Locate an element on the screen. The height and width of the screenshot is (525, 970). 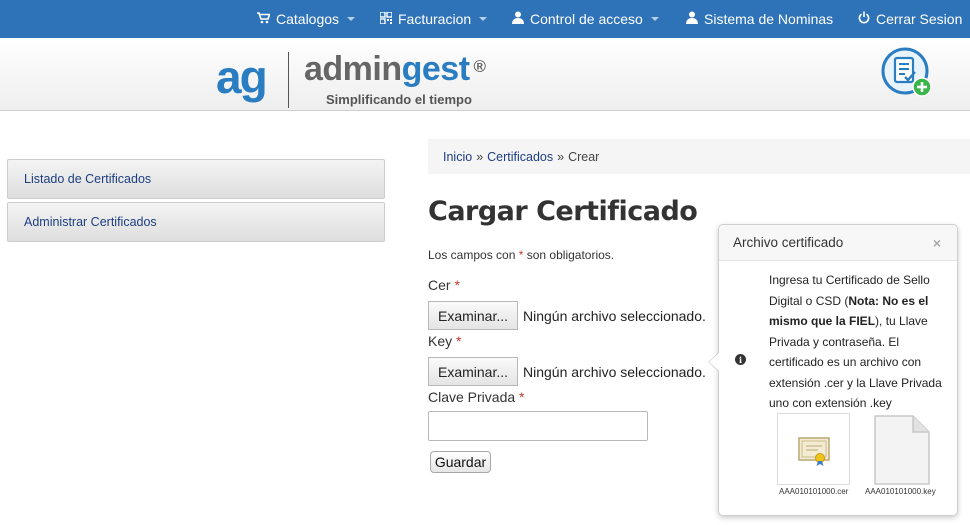
qr-code-icon is located at coordinates (386, 18).